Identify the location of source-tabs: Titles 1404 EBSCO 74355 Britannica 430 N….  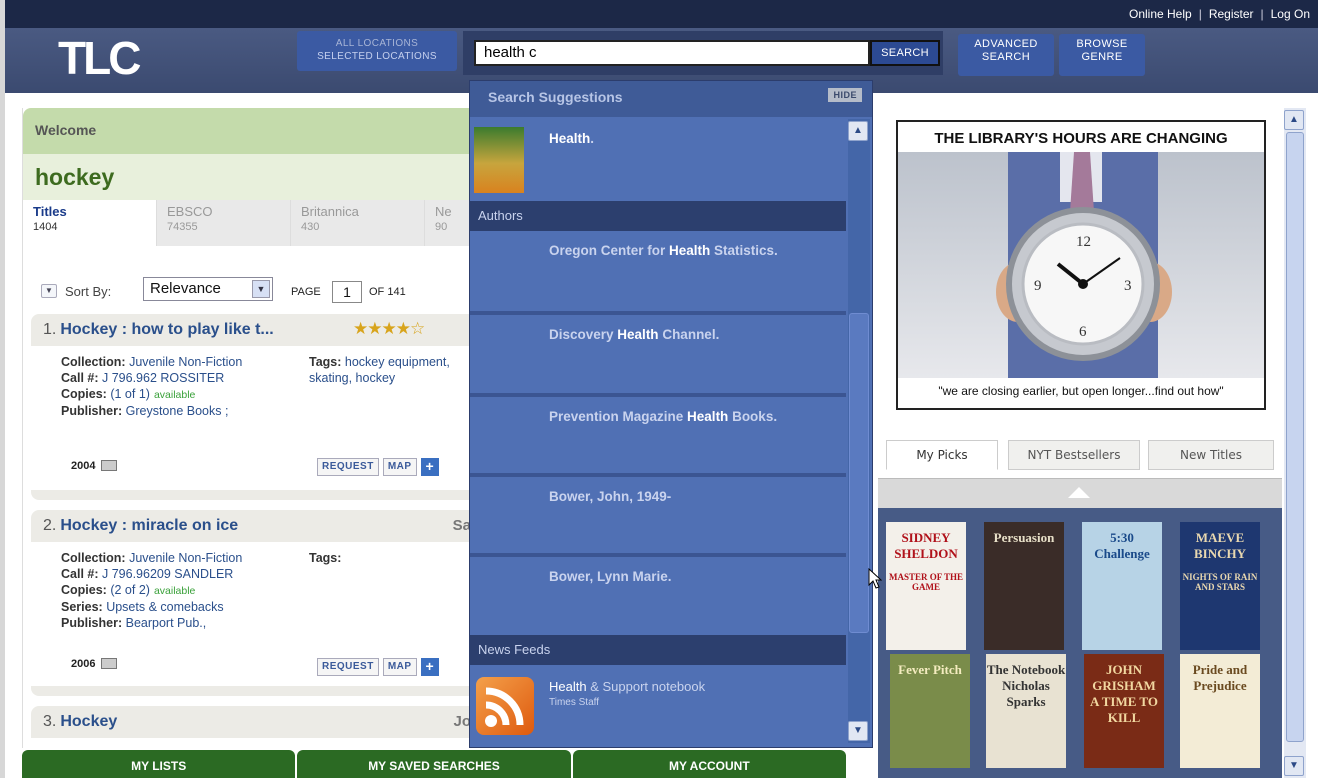
(247, 223).